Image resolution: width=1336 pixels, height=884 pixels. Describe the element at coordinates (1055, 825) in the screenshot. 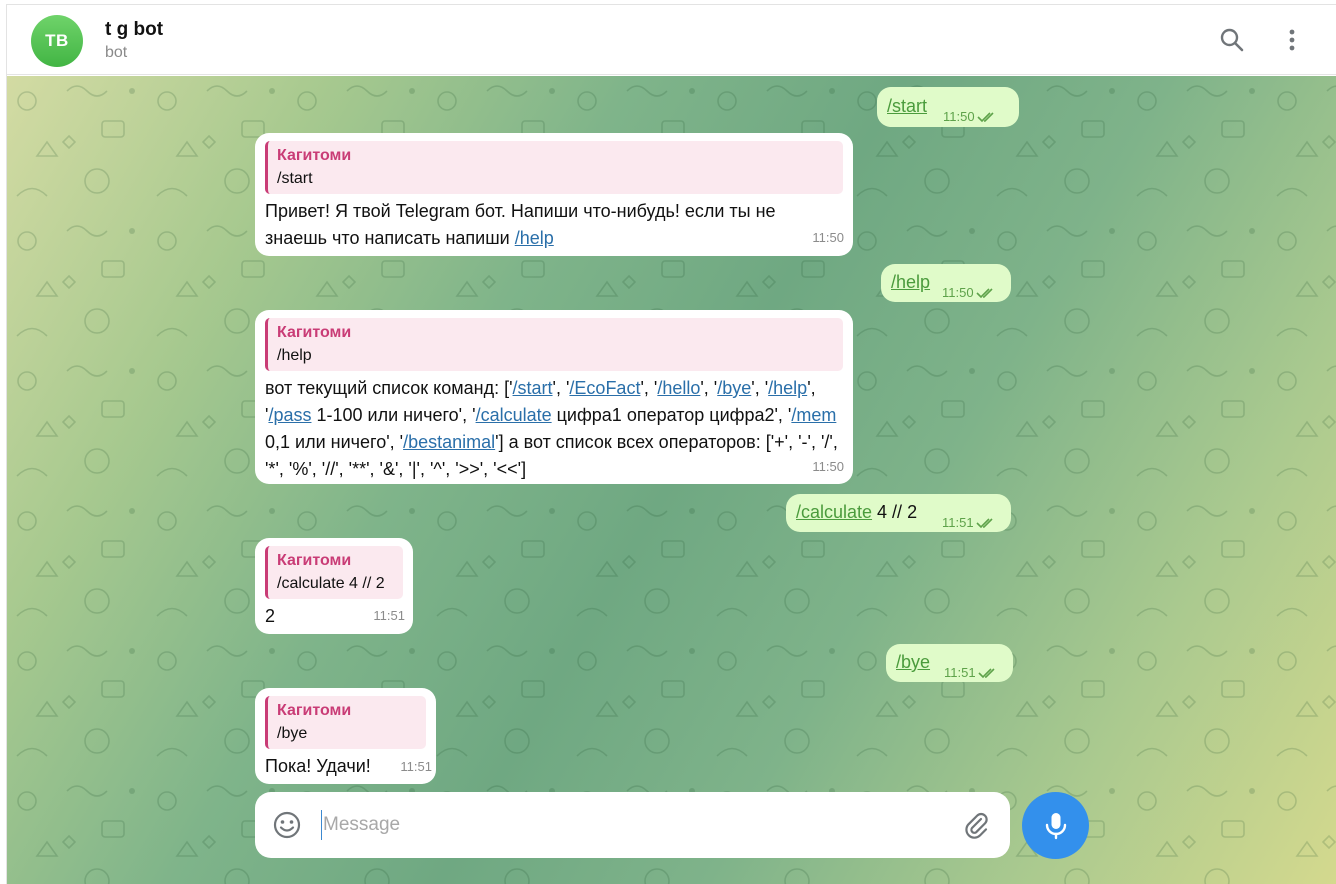

I see `microphone-icon` at that location.